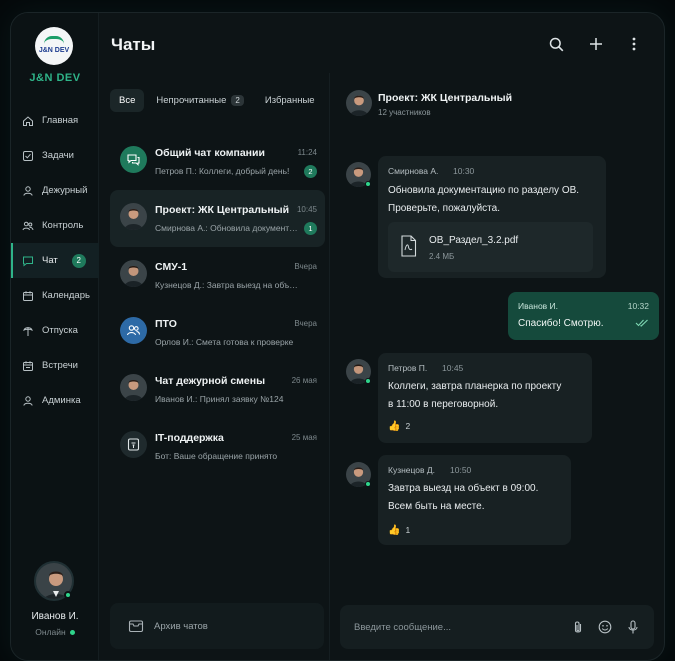 This screenshot has width=675, height=661. Describe the element at coordinates (50, 260) in the screenshot. I see `sidebar-item-label: Чат` at that location.